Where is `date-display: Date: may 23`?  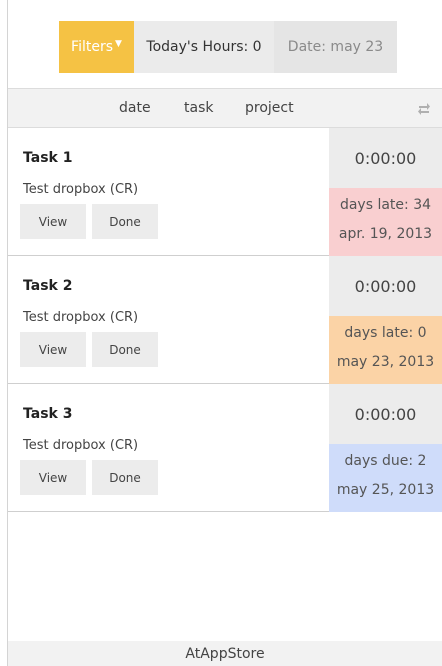 date-display: Date: may 23 is located at coordinates (335, 47).